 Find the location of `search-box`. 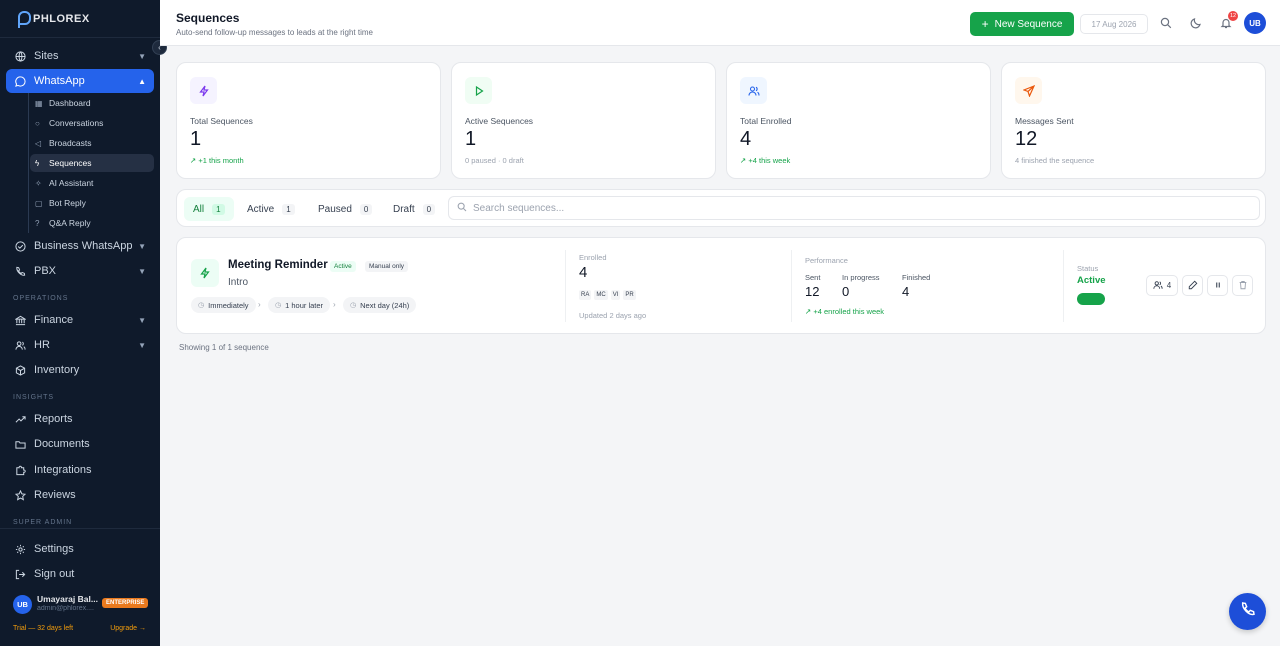

search-box is located at coordinates (854, 208).